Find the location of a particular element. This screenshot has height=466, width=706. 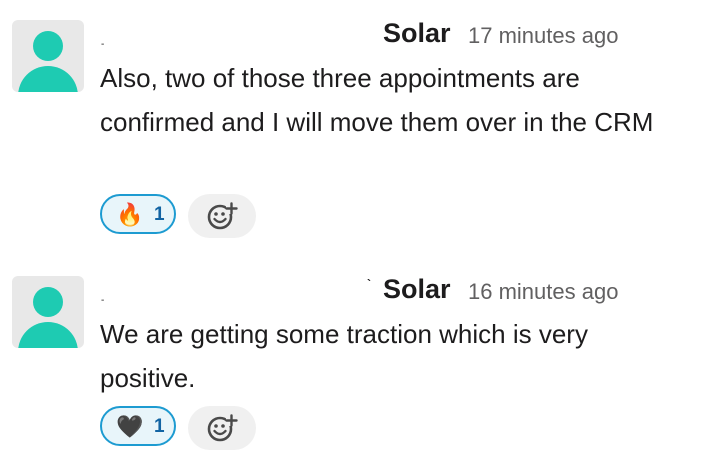

black-heart-emoji-icon: 🖤 is located at coordinates (130, 426).